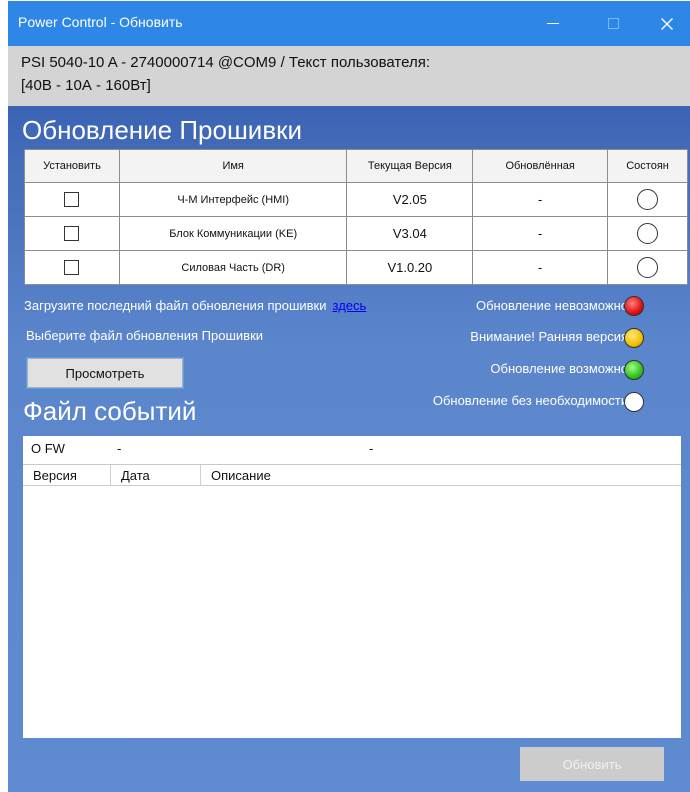 Image resolution: width=690 pixels, height=792 pixels. Describe the element at coordinates (410, 267) in the screenshot. I see `current-version-cell: V1.0.20` at that location.